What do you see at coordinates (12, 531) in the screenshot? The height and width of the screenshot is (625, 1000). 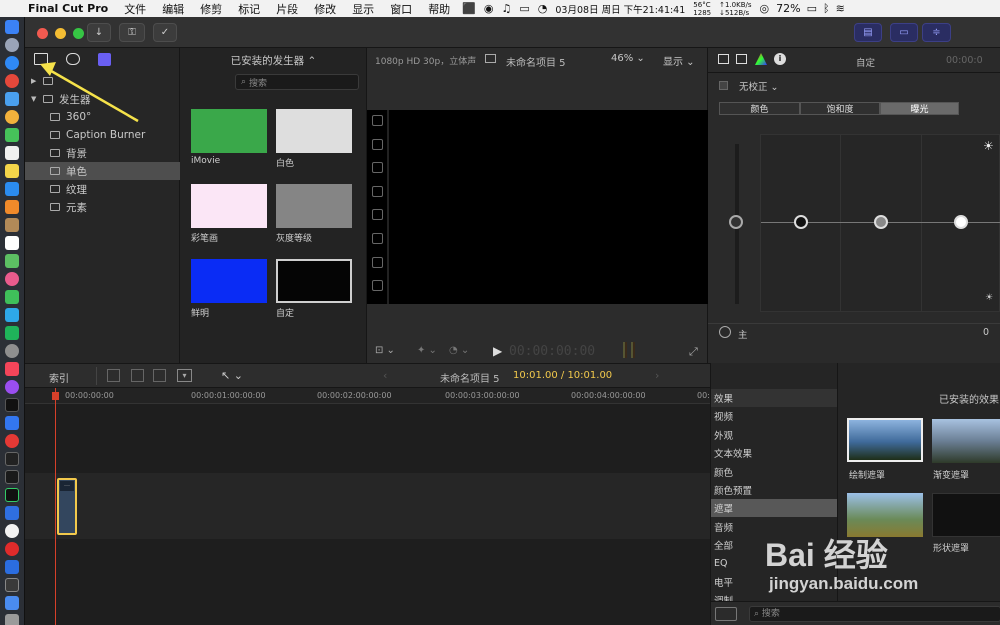 I see `yoink-icon` at bounding box center [12, 531].